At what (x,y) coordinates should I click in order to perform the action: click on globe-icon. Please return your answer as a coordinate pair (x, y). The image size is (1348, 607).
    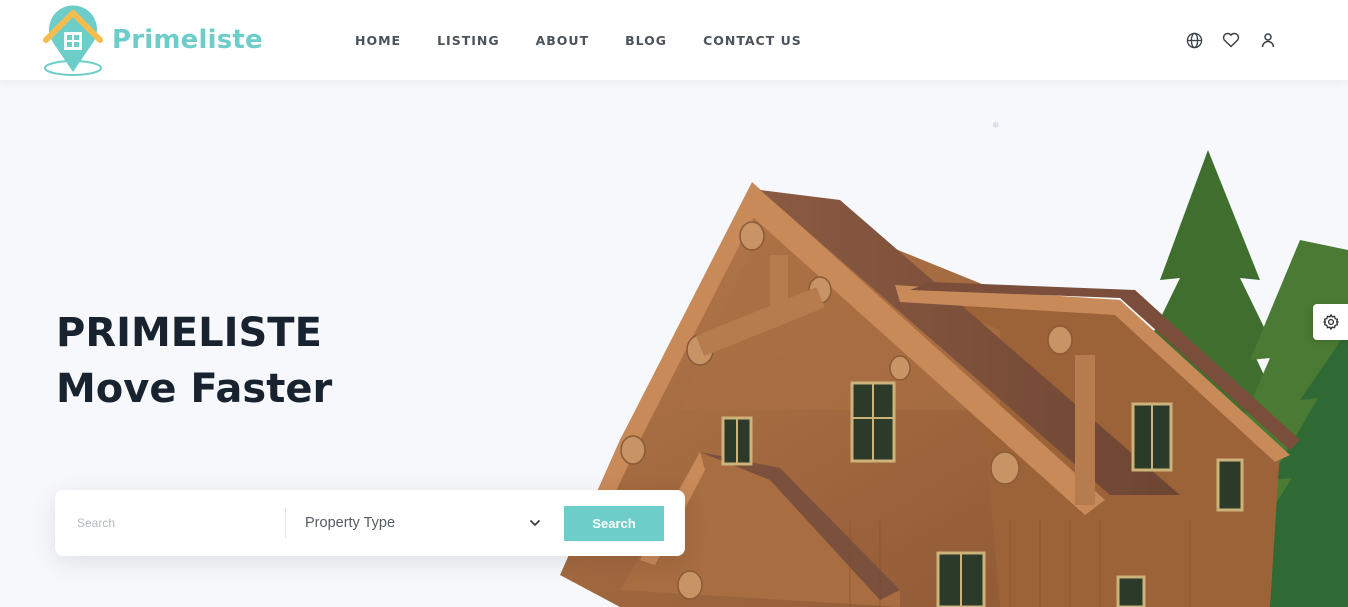
    Looking at the image, I should click on (1194, 40).